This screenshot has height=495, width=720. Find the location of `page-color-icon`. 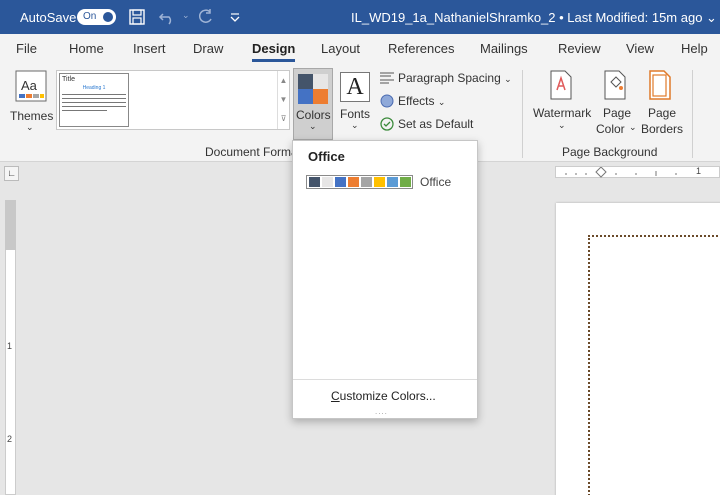

page-color-icon is located at coordinates (615, 85).